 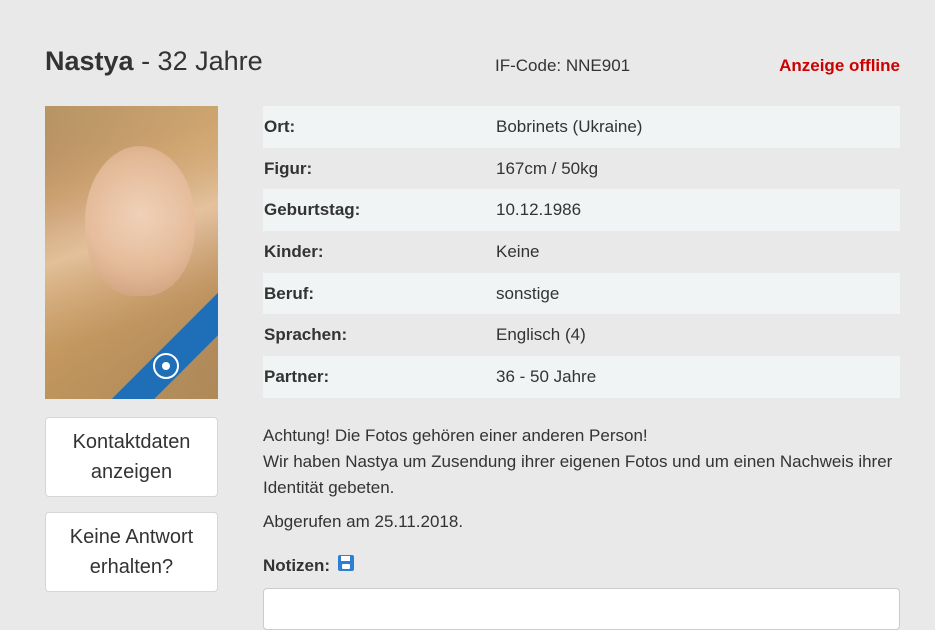 What do you see at coordinates (569, 126) in the screenshot?
I see `detail-value: Bobrinets (Ukraine)` at bounding box center [569, 126].